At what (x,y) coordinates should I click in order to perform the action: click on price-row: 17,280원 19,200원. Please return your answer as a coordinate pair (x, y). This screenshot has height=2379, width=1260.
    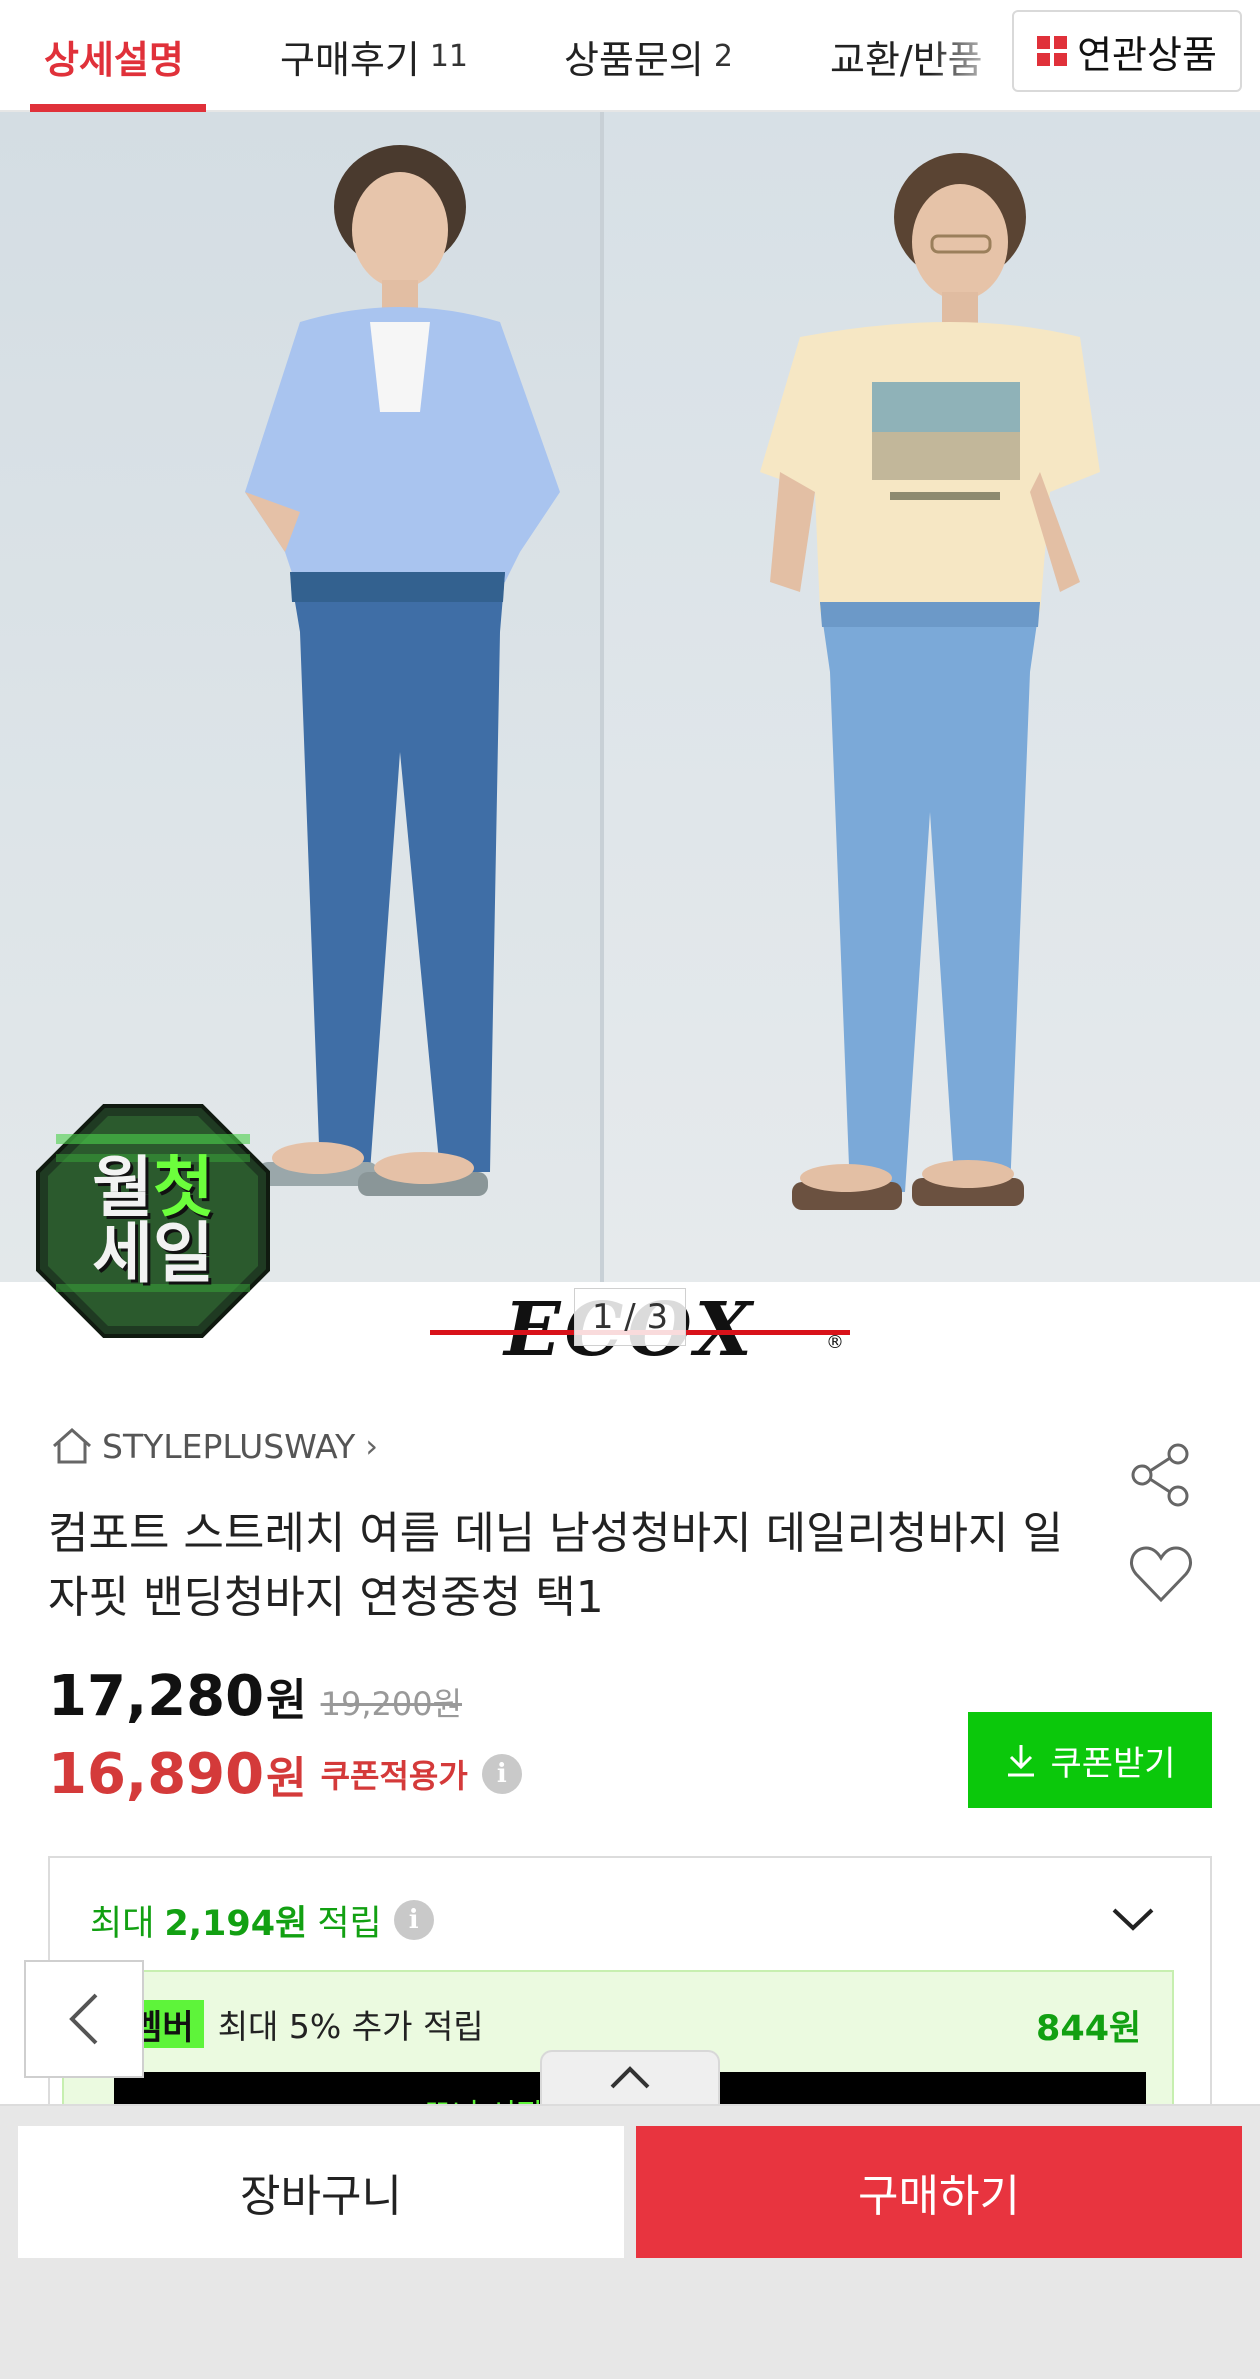
    Looking at the image, I should click on (255, 1700).